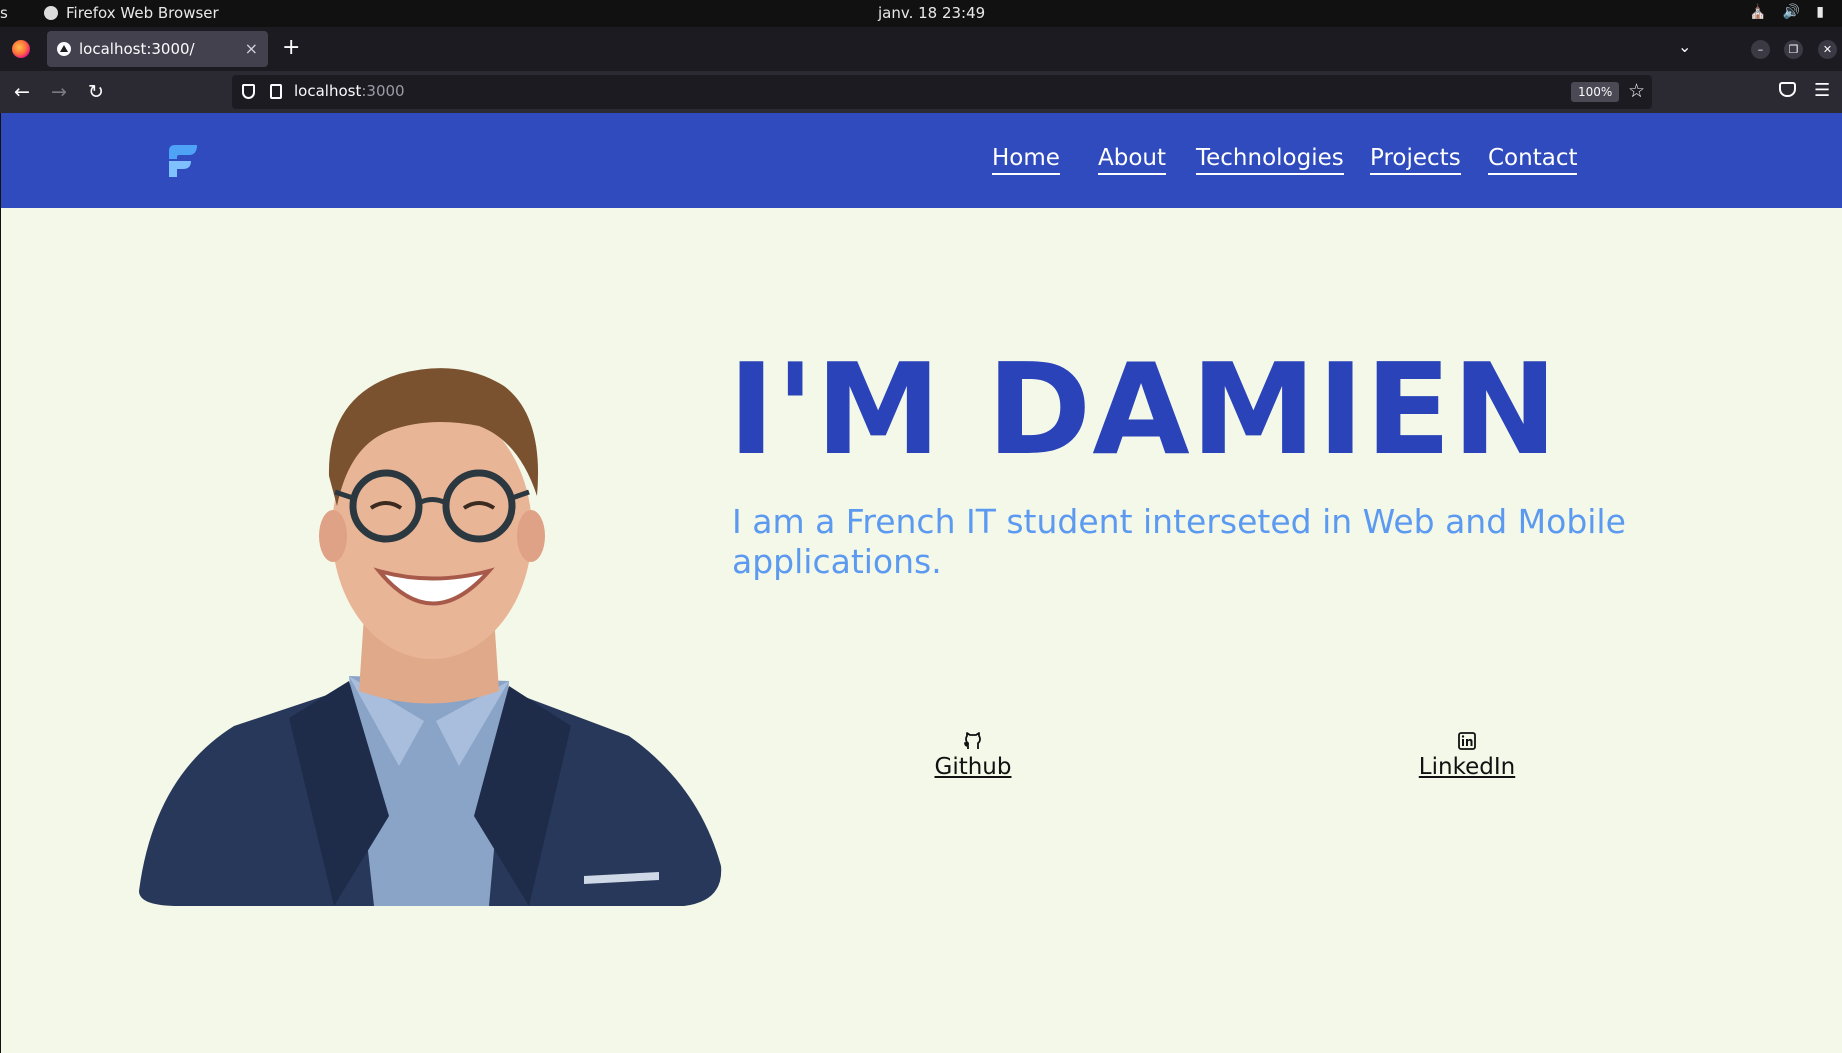  Describe the element at coordinates (1820, 12) in the screenshot. I see `battery-icon: ▮` at that location.